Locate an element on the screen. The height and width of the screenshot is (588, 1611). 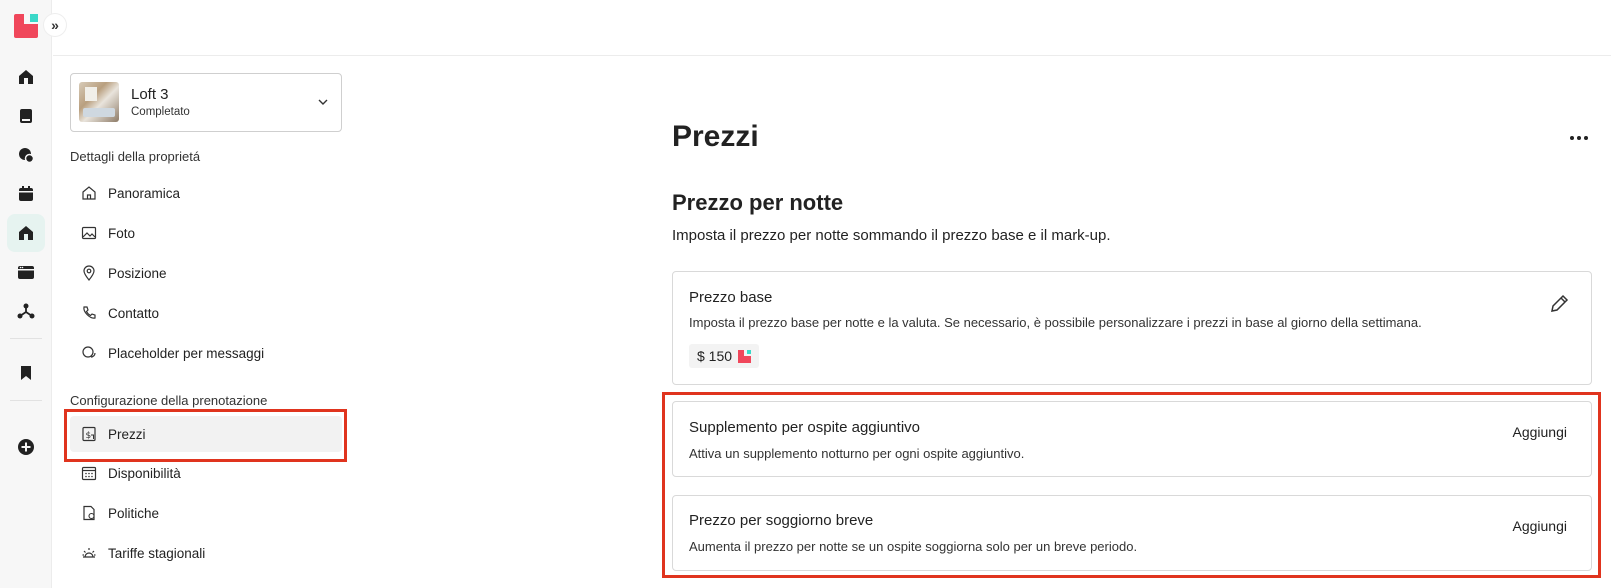
sidebar-item-label: Politiche is located at coordinates (134, 513).